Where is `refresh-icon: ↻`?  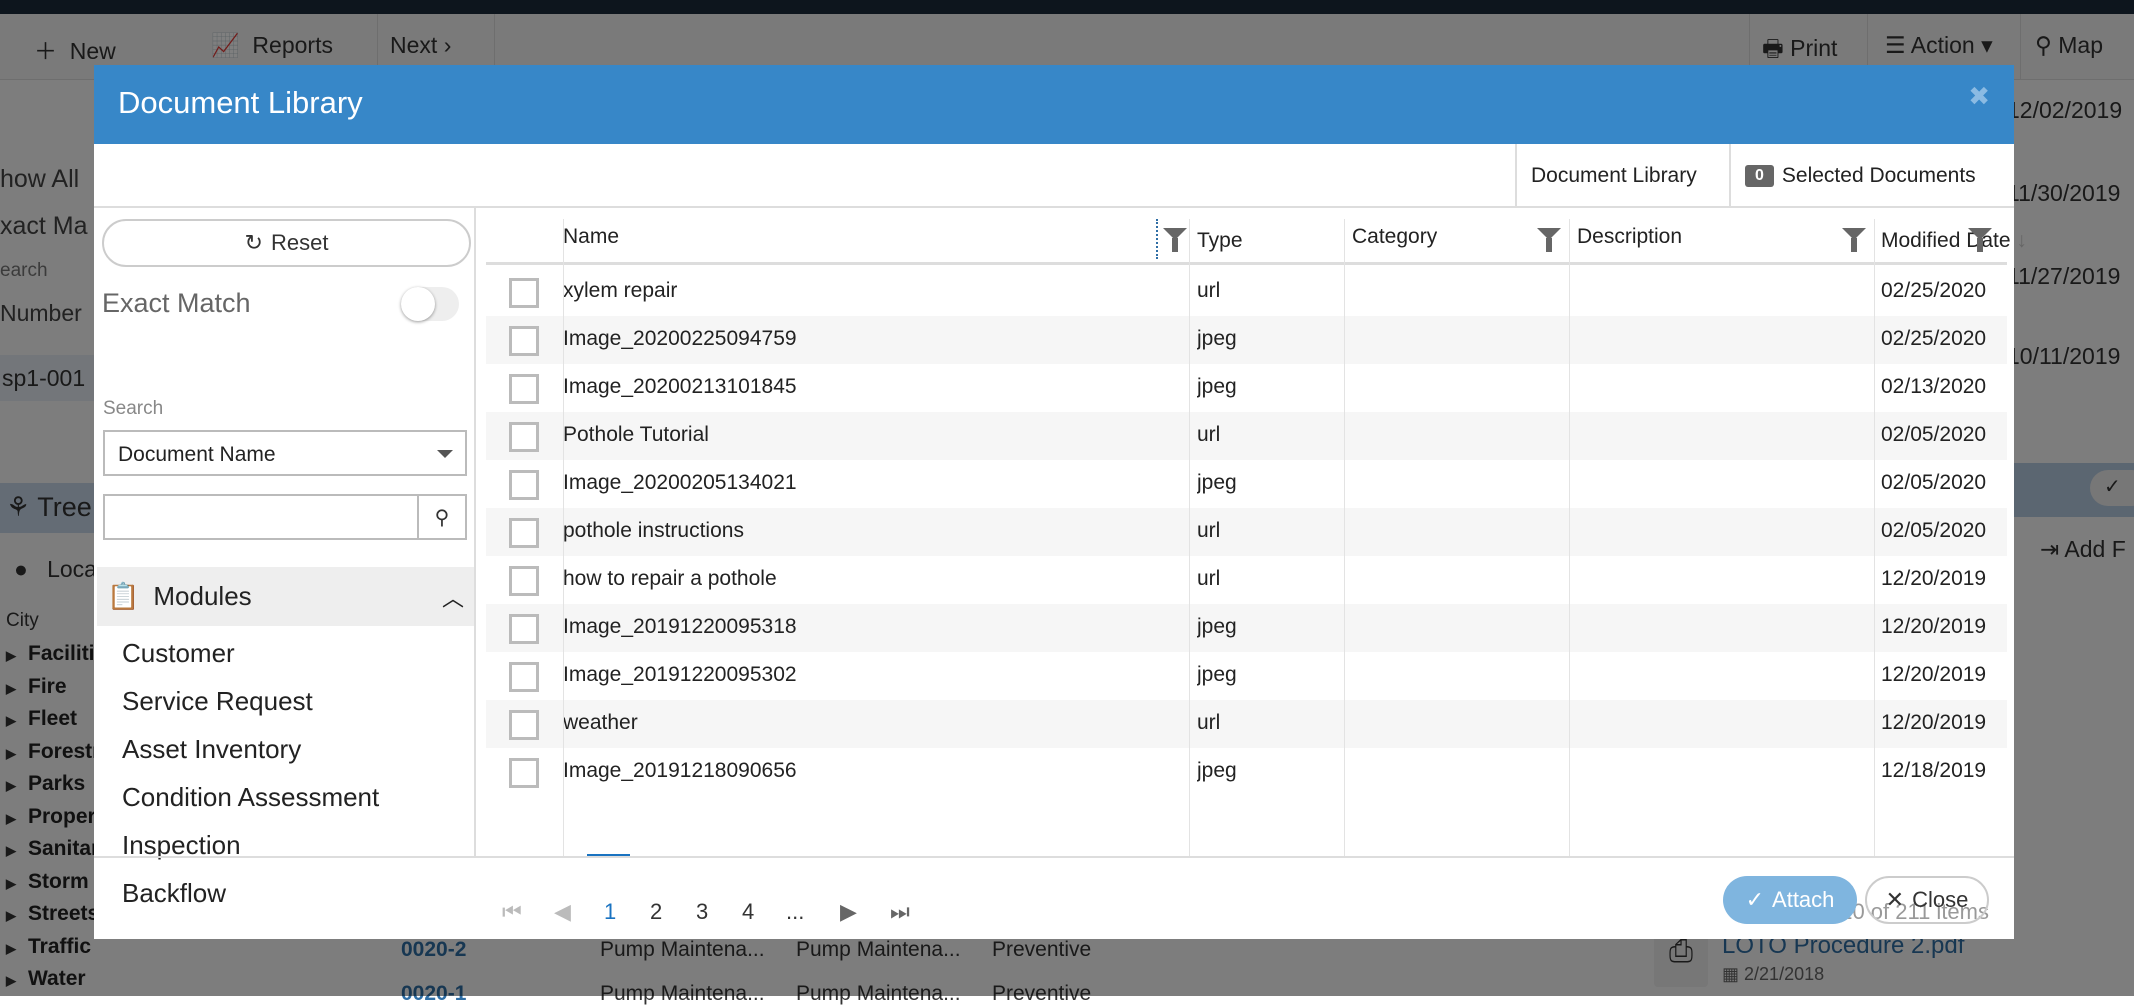
refresh-icon: ↻ is located at coordinates (253, 242).